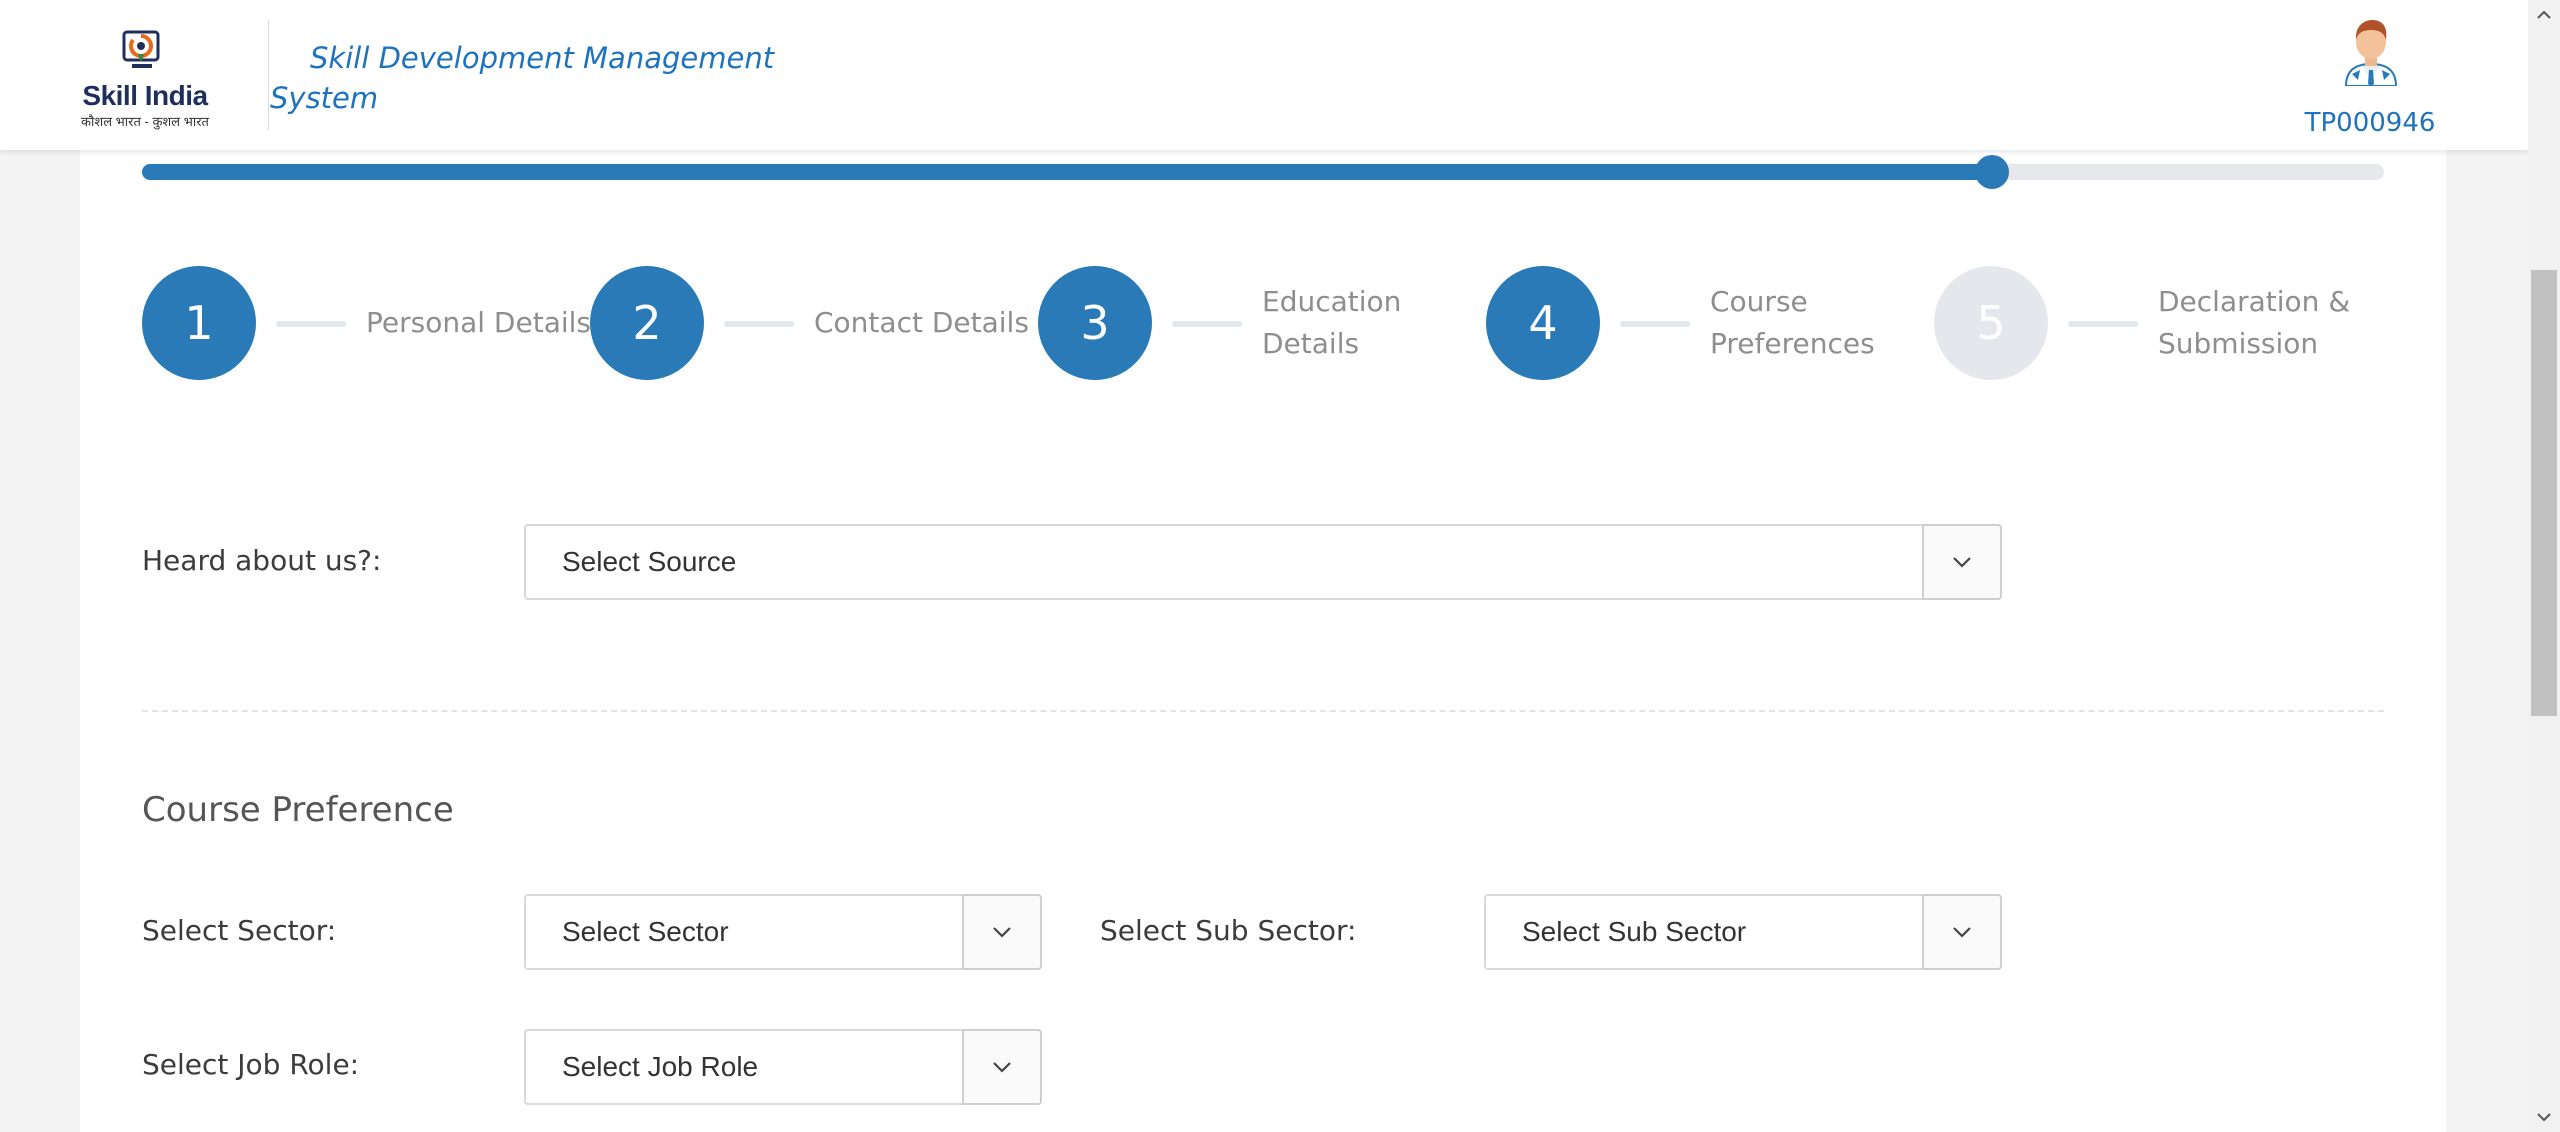 The height and width of the screenshot is (1132, 2560). I want to click on step-number: 4, so click(1543, 323).